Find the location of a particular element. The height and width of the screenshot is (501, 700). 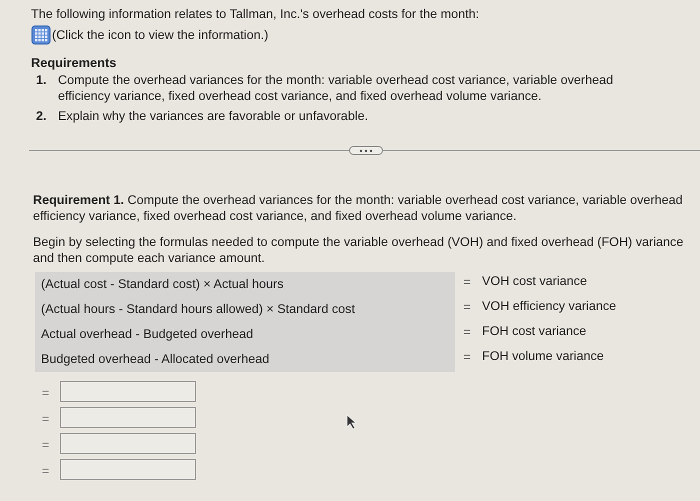

variance-label: FOH volume variance is located at coordinates (543, 356).